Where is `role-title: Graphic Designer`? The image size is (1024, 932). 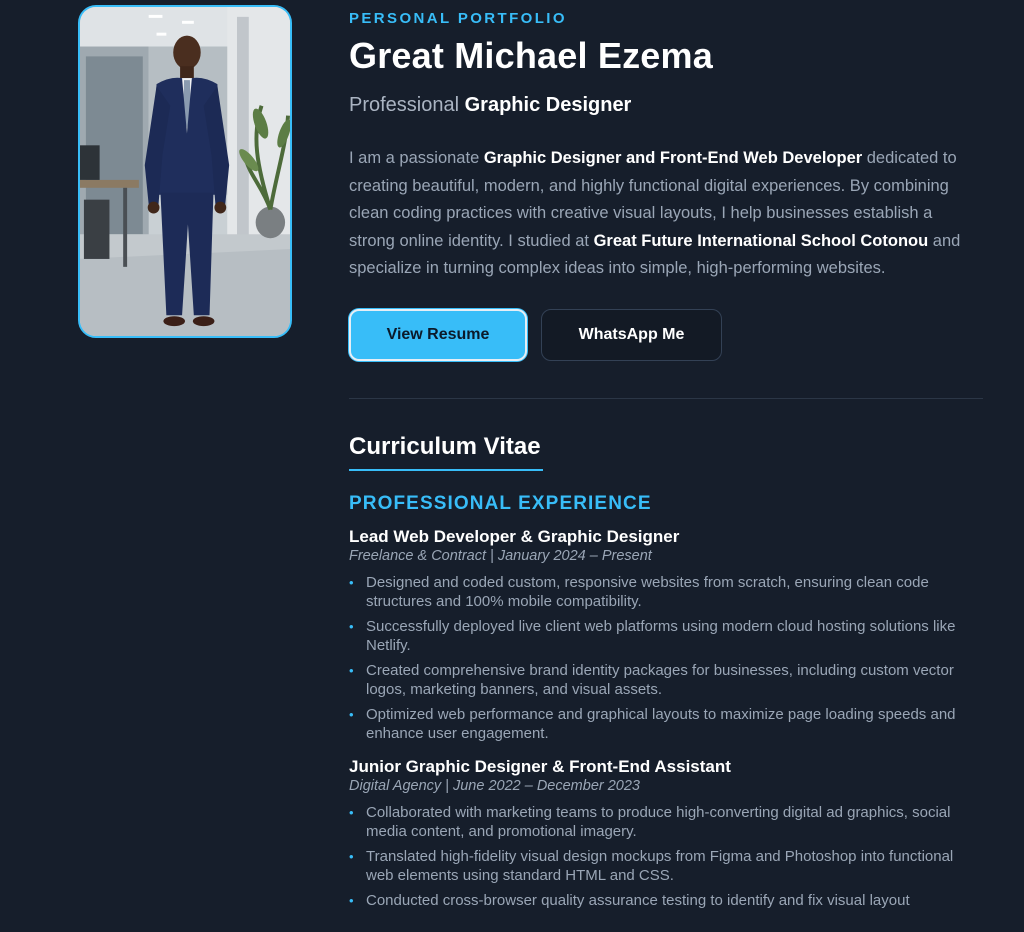 role-title: Graphic Designer is located at coordinates (548, 105).